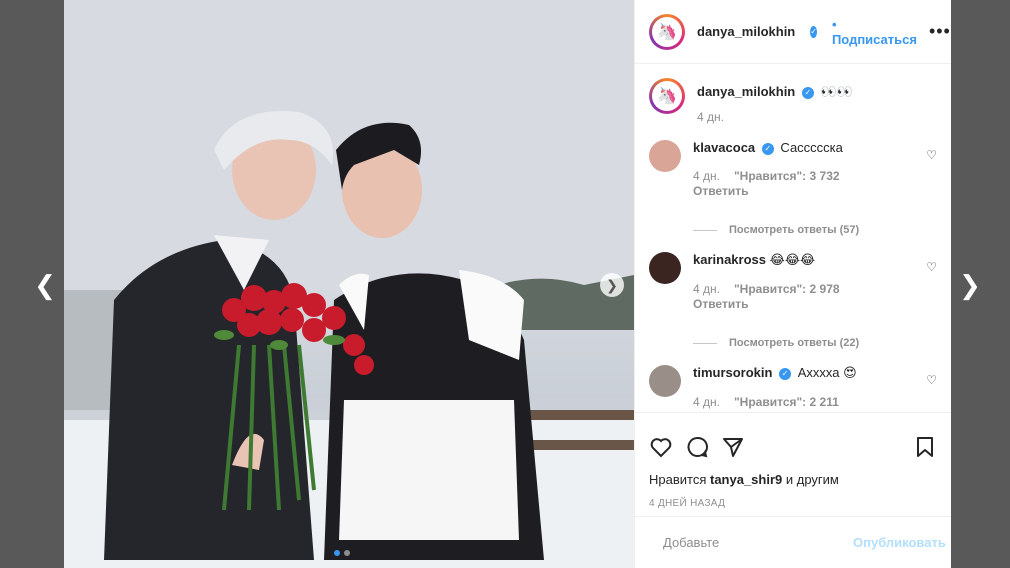 Image resolution: width=1010 pixels, height=568 pixels. What do you see at coordinates (810, 479) in the screenshot?
I see `likes-suffix: и другим` at bounding box center [810, 479].